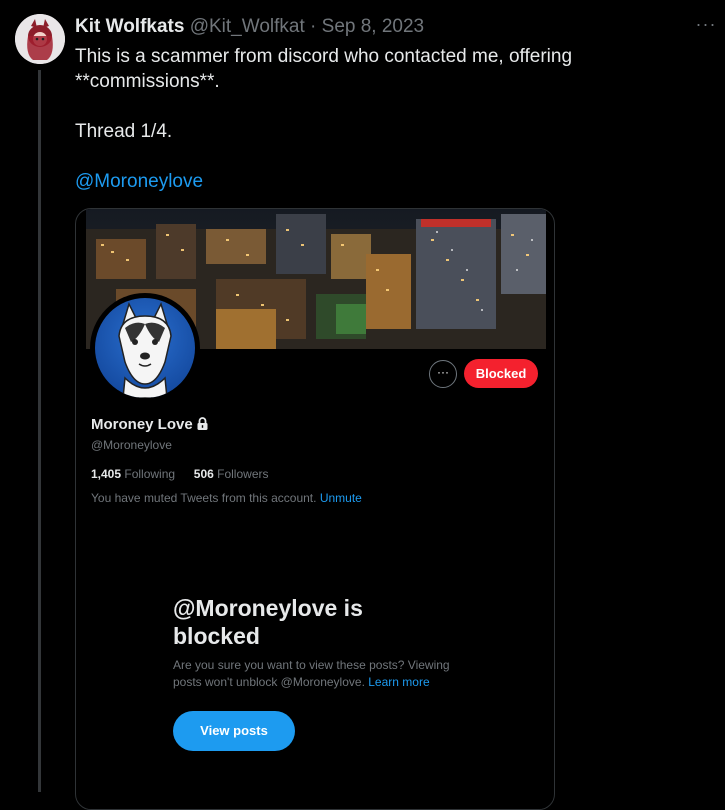 Image resolution: width=725 pixels, height=810 pixels. Describe the element at coordinates (180, 474) in the screenshot. I see `profile-stats: 1,405 Following 506 Followers` at that location.